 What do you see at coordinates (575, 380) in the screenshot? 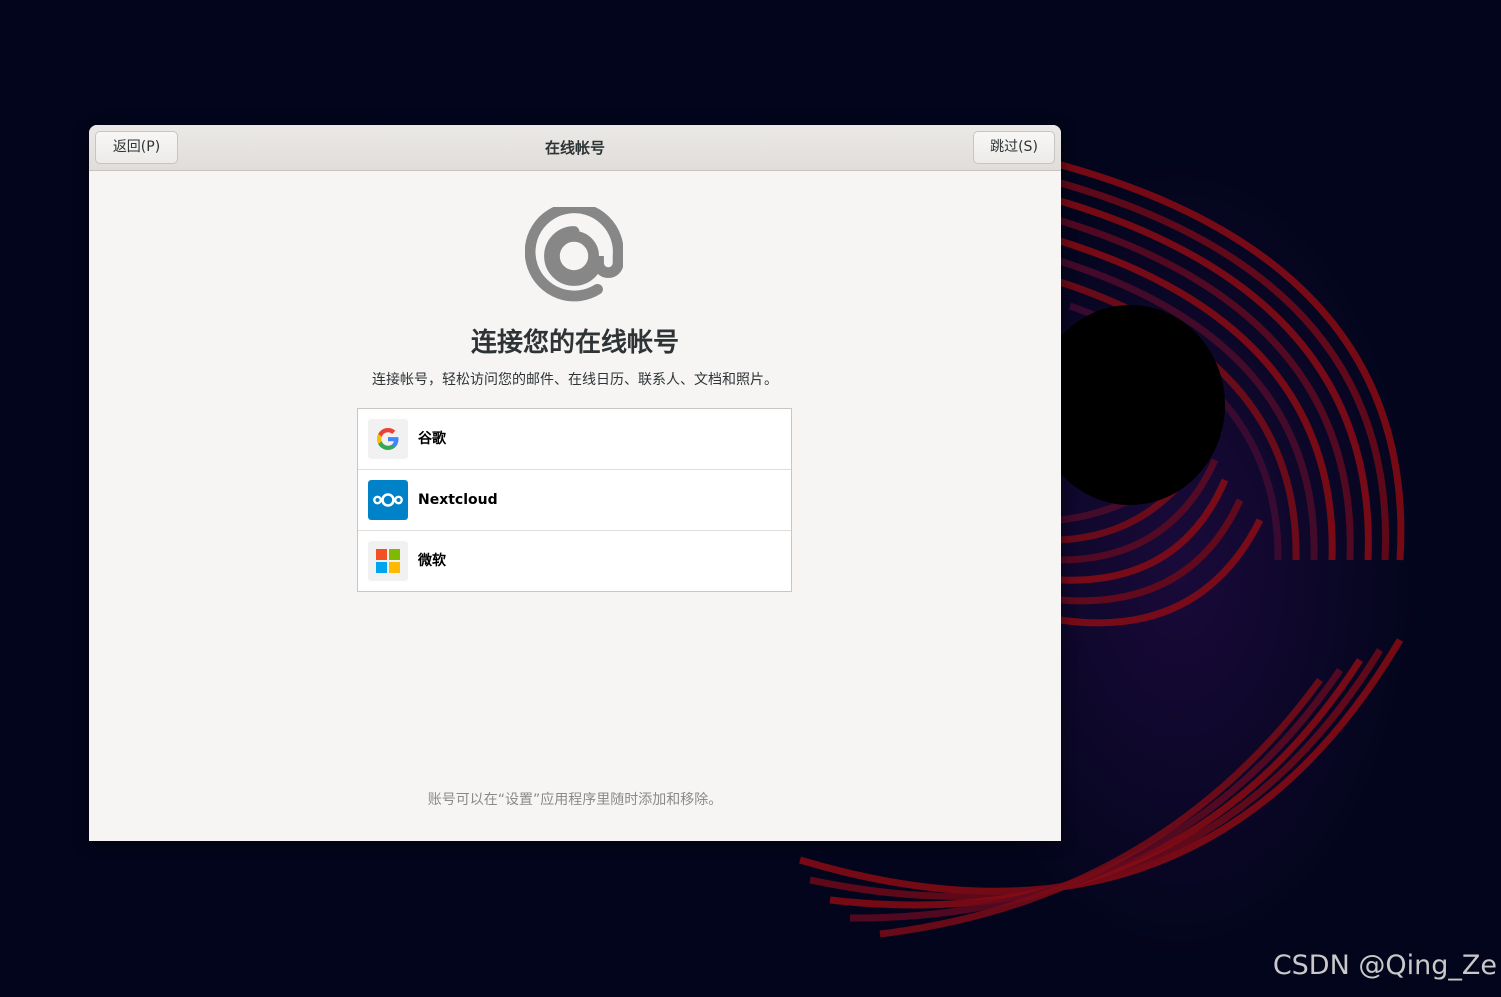
I see `page-subtitle: 连接帐号，轻松访问您的邮件、在线日历、联系人、文档和照片。` at bounding box center [575, 380].